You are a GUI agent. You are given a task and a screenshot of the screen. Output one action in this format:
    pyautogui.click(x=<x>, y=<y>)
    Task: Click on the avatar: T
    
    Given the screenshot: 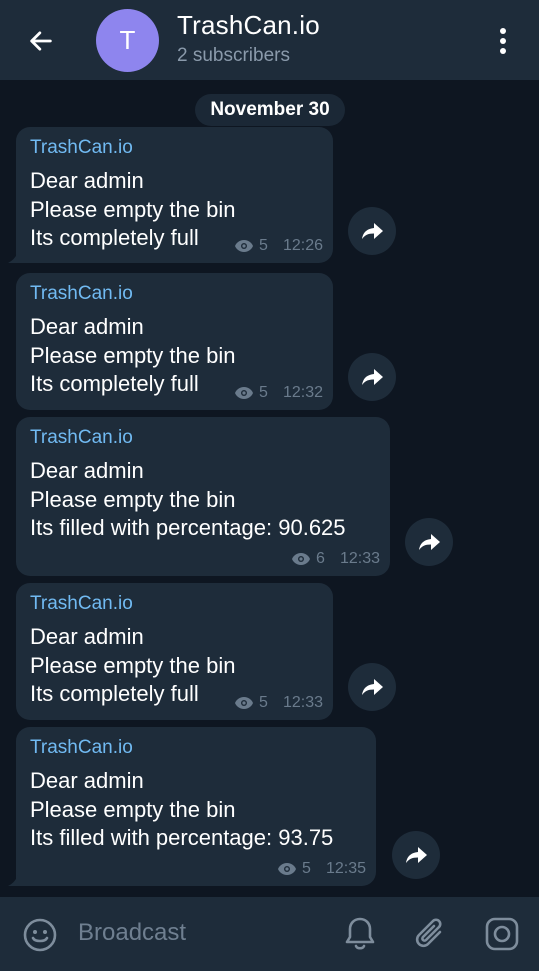 What is the action you would take?
    pyautogui.click(x=127, y=40)
    